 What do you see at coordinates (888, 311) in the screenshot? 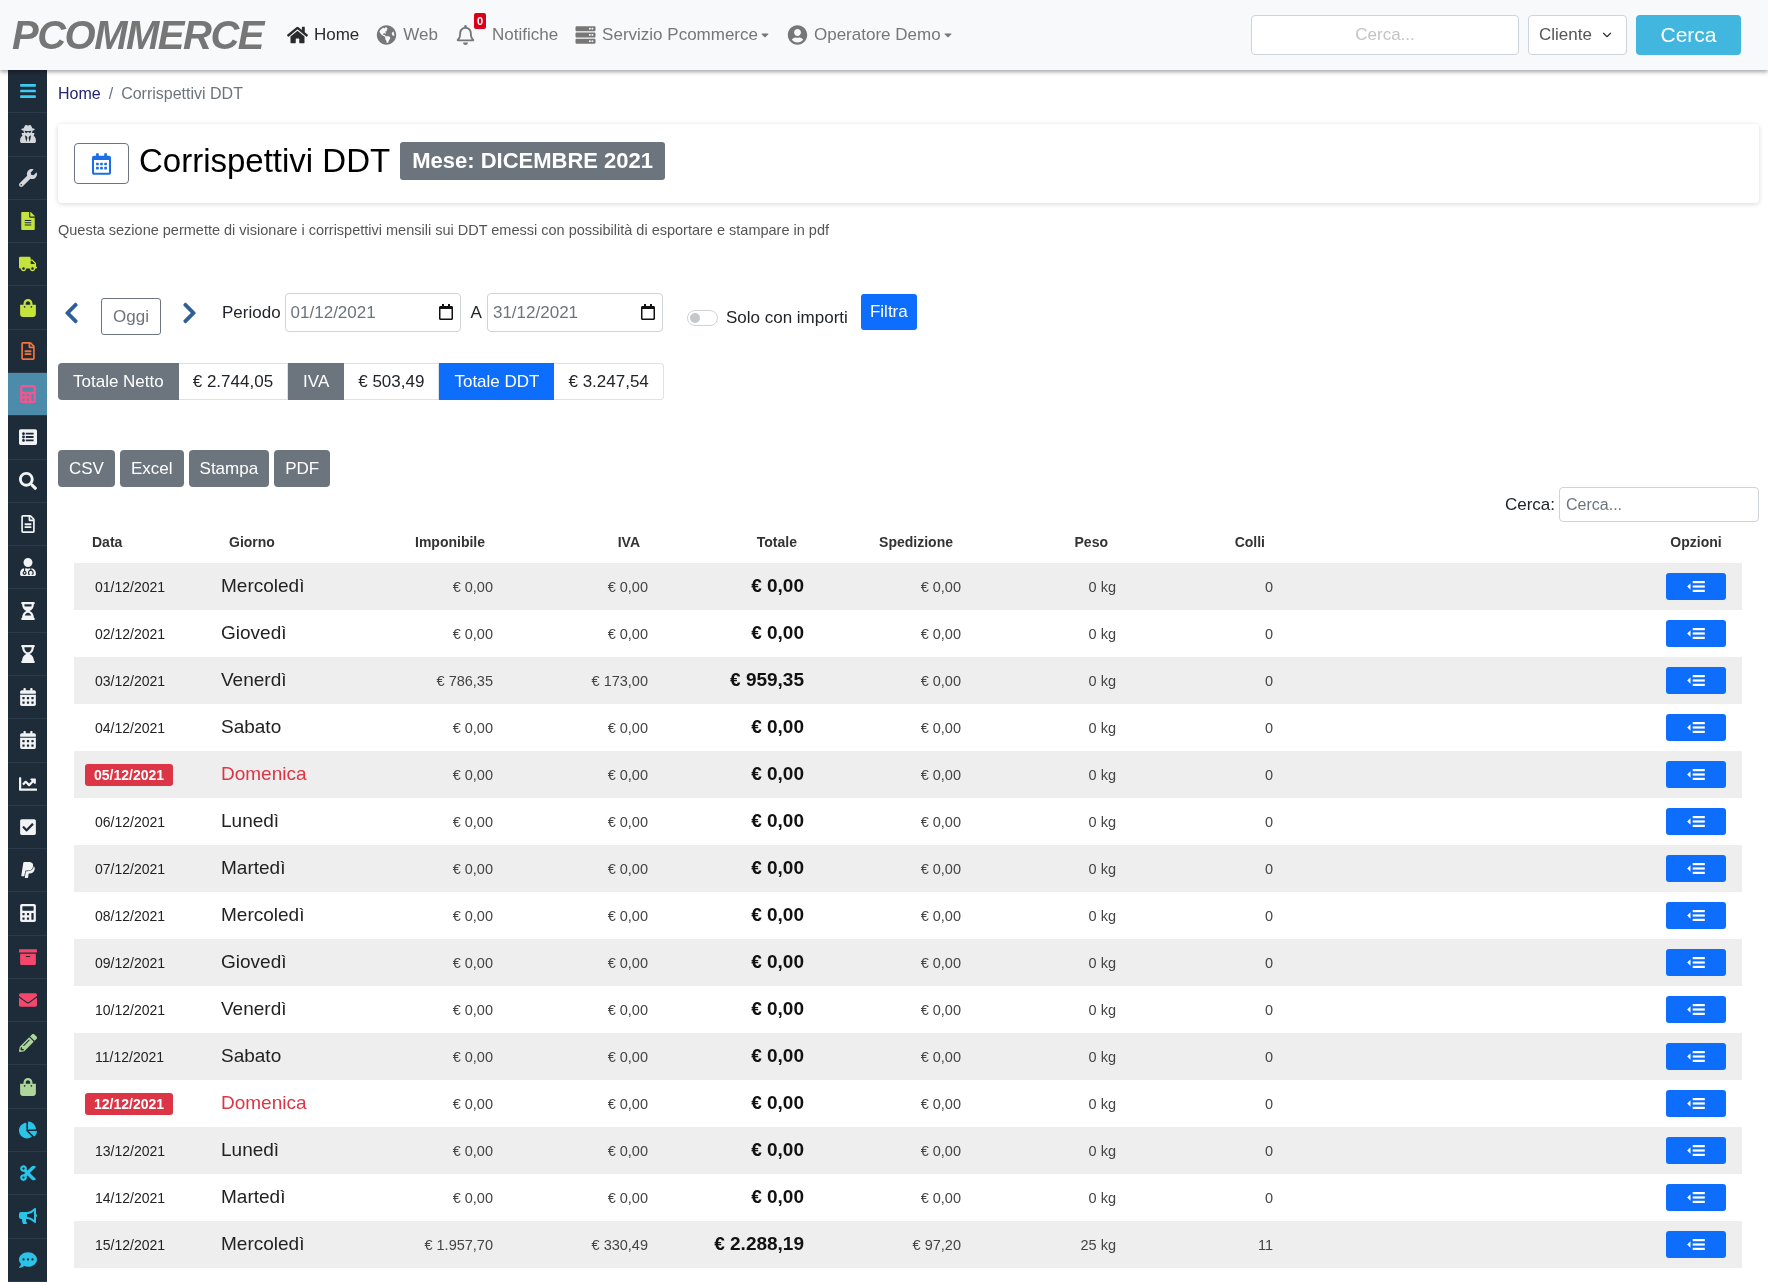
I see `filter-button: Filtra` at bounding box center [888, 311].